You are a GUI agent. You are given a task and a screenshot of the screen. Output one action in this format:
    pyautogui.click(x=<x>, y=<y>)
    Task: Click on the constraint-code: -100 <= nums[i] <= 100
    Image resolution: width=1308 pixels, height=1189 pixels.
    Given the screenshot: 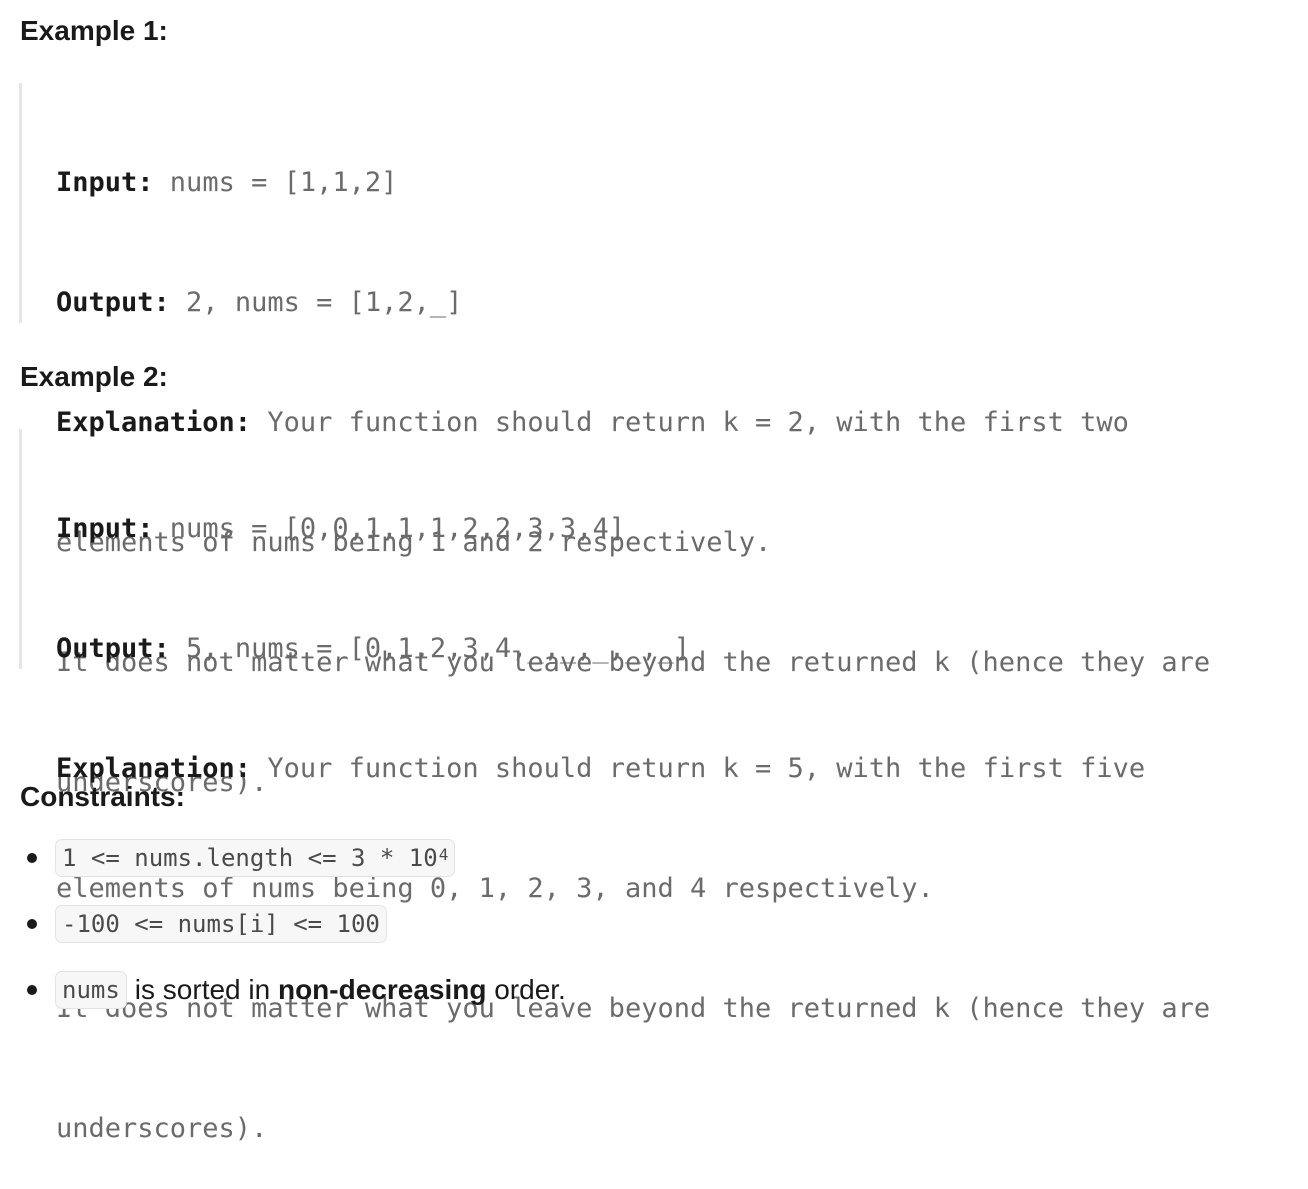 What is the action you would take?
    pyautogui.click(x=221, y=924)
    